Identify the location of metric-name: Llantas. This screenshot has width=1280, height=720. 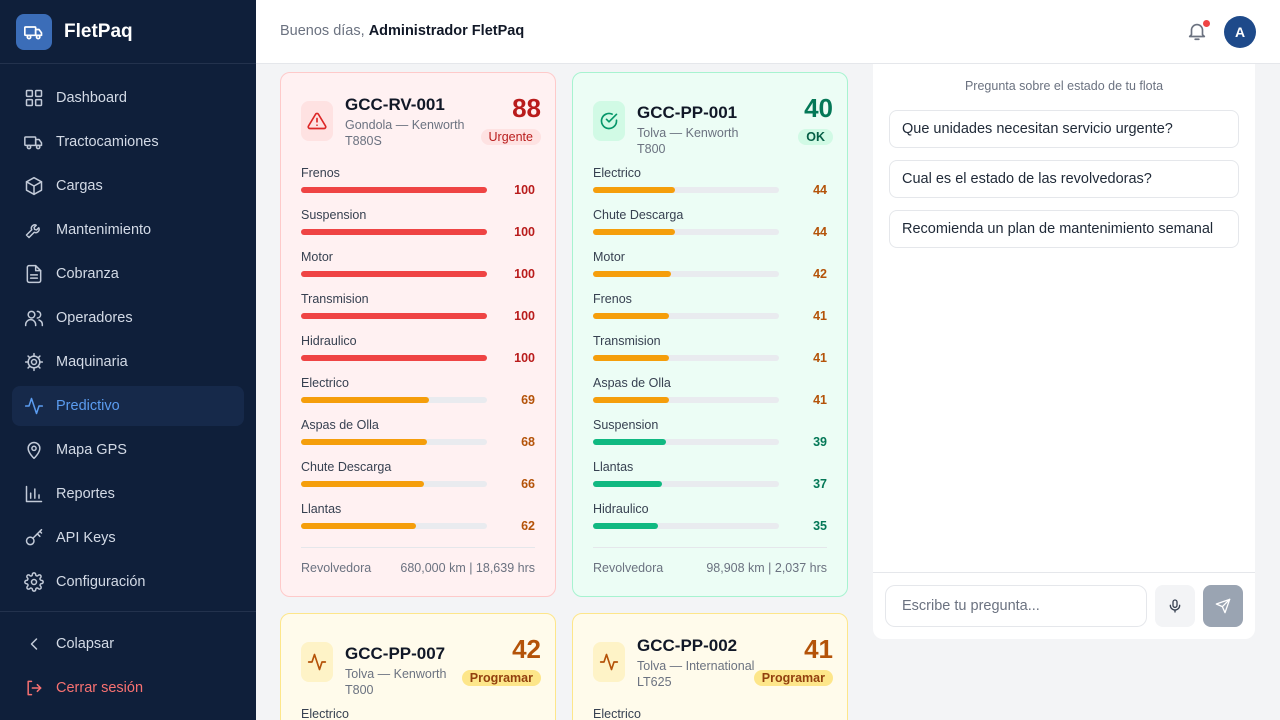
(613, 467).